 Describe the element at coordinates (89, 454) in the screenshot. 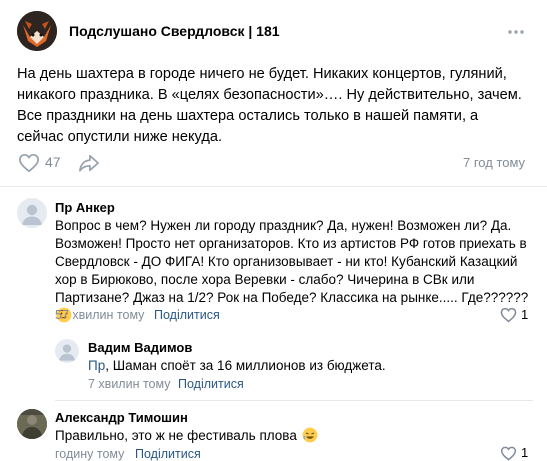

I see `comment-time: годину тому` at that location.